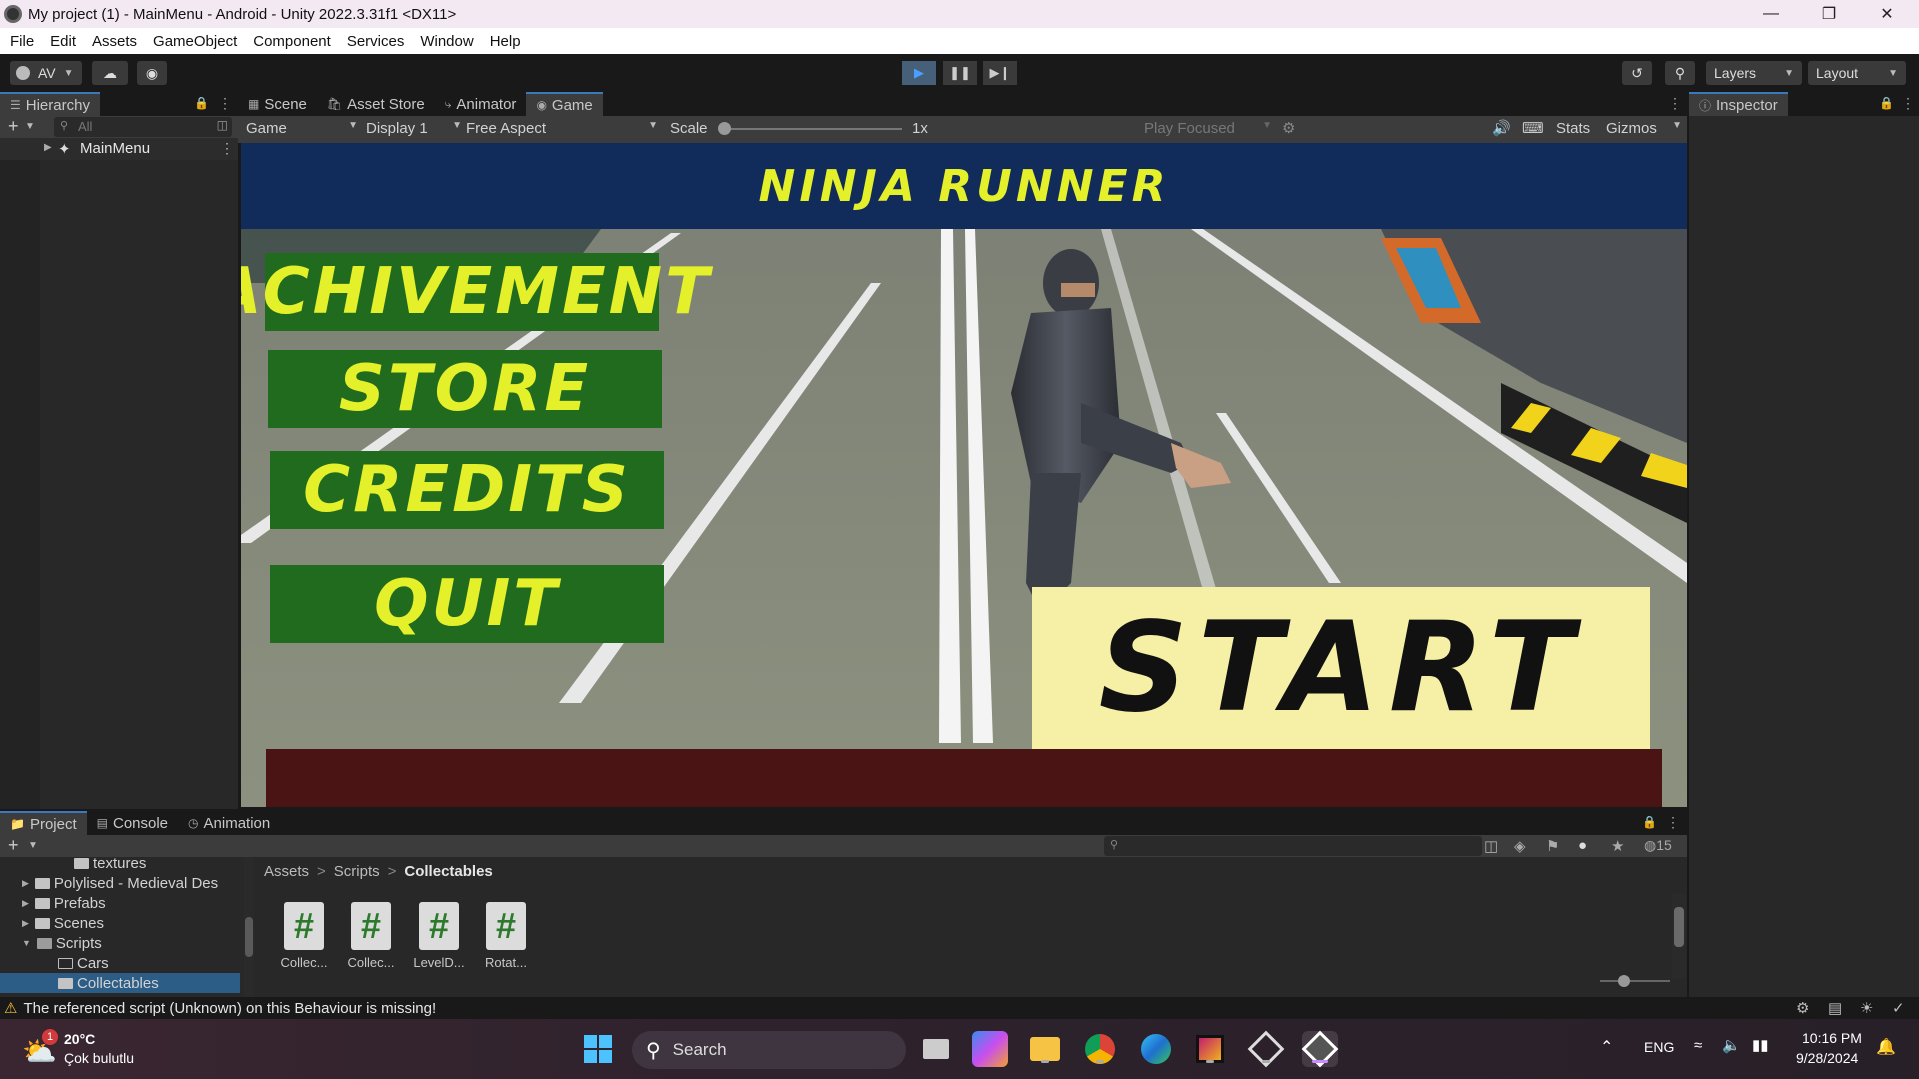 The width and height of the screenshot is (1919, 1079). What do you see at coordinates (1659, 1047) in the screenshot?
I see `language-indicator: ENG` at bounding box center [1659, 1047].